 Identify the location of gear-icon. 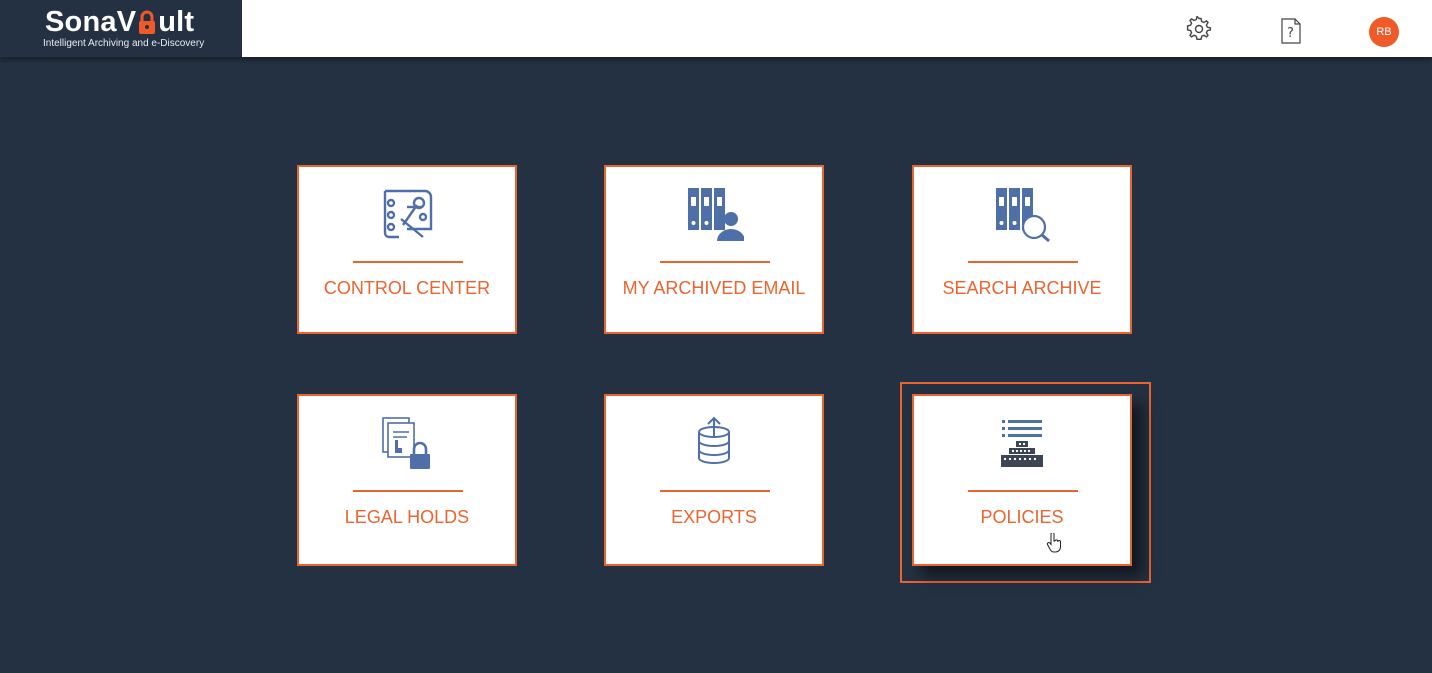
(1199, 29).